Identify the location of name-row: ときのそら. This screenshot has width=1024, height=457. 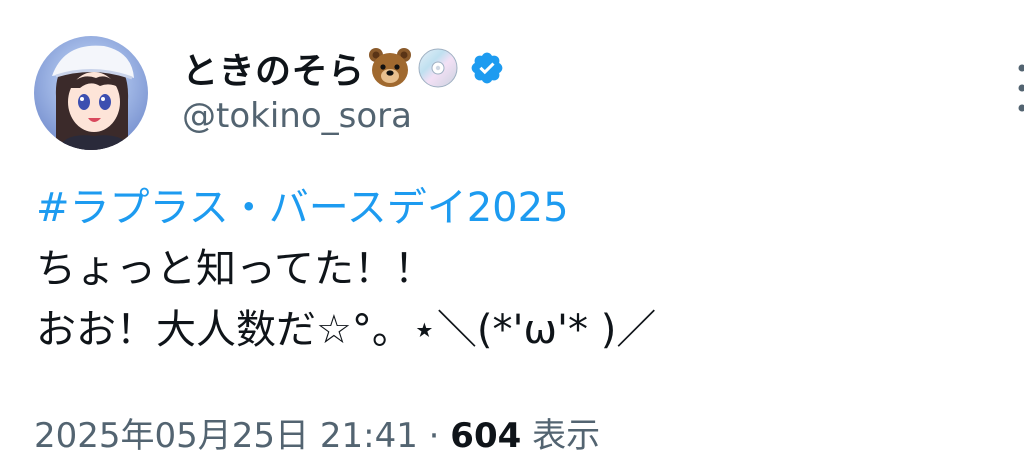
(343, 68).